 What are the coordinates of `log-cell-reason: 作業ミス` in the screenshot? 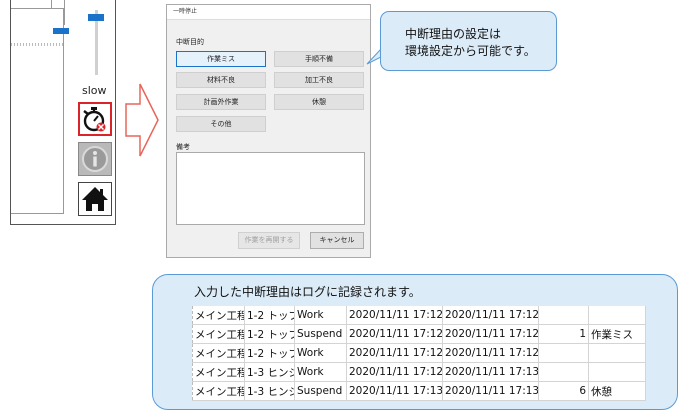 It's located at (617, 334).